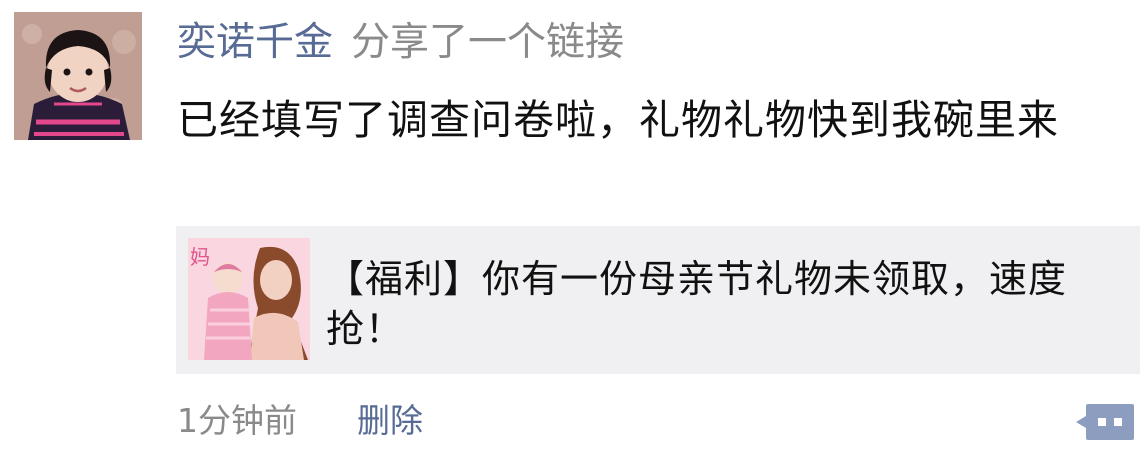  I want to click on username-link: 奕诺千金, so click(255, 42).